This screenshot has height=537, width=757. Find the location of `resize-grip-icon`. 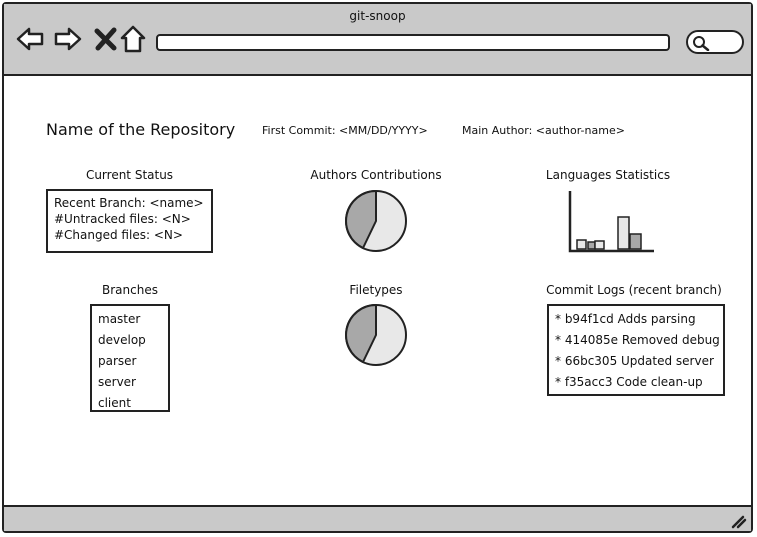

resize-grip-icon is located at coordinates (738, 521).